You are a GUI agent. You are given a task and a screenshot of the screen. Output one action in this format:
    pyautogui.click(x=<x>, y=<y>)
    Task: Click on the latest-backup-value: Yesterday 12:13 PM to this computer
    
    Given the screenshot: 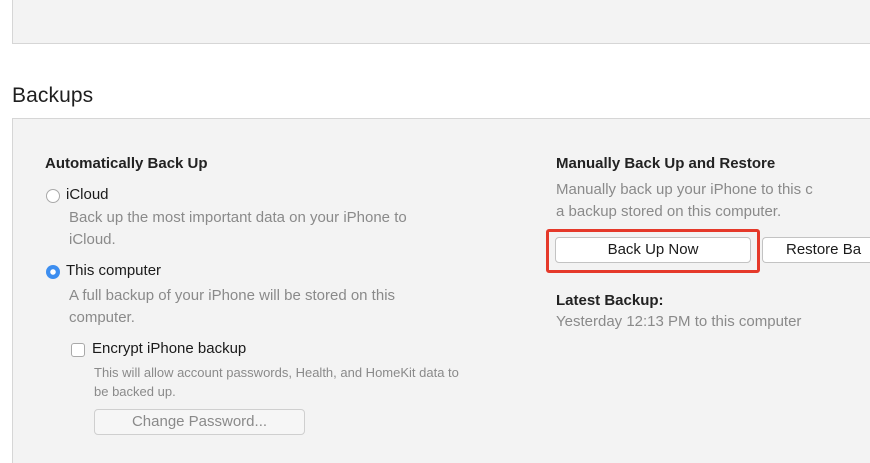 What is the action you would take?
    pyautogui.click(x=679, y=321)
    